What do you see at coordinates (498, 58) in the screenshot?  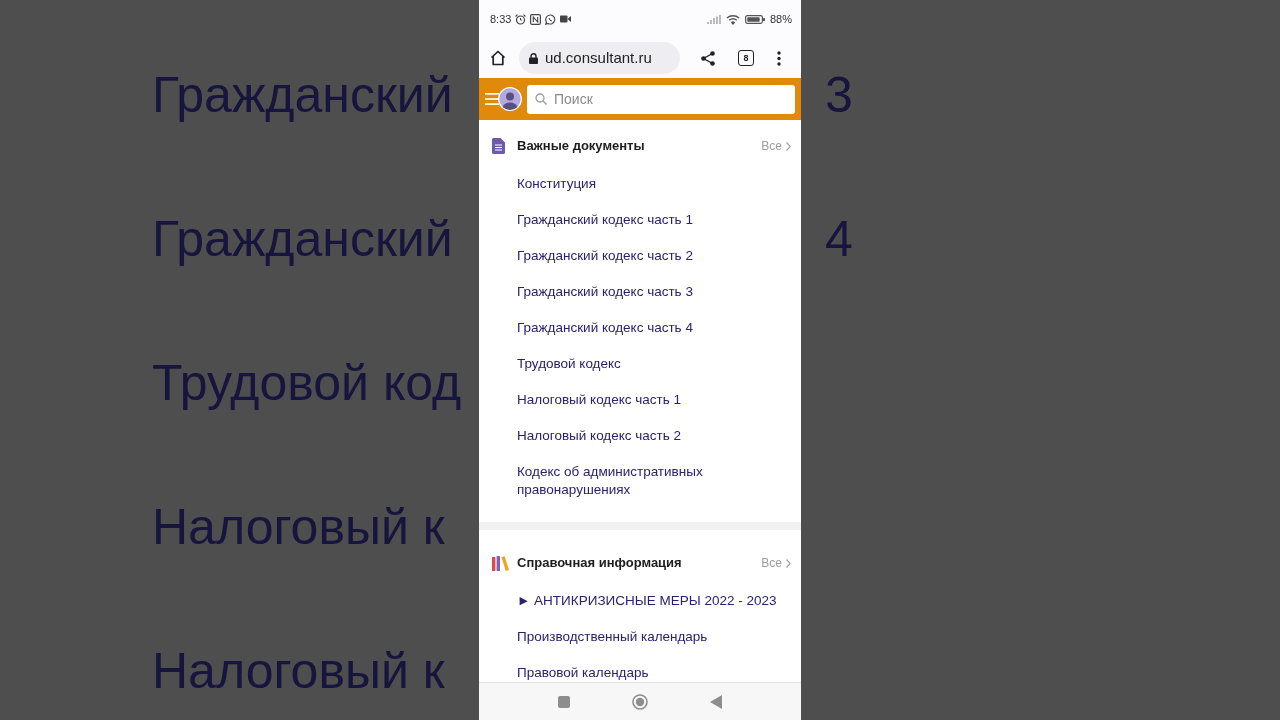 I see `home-icon` at bounding box center [498, 58].